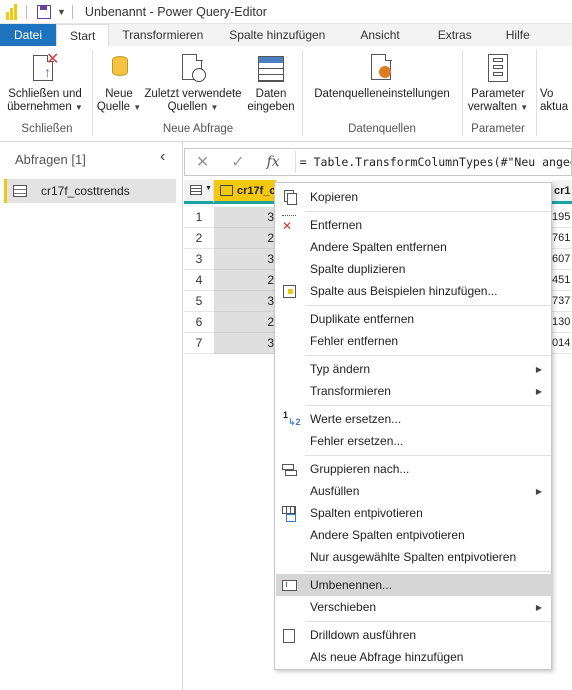  Describe the element at coordinates (202, 162) in the screenshot. I see `cancel-formula-icon: ✕` at that location.